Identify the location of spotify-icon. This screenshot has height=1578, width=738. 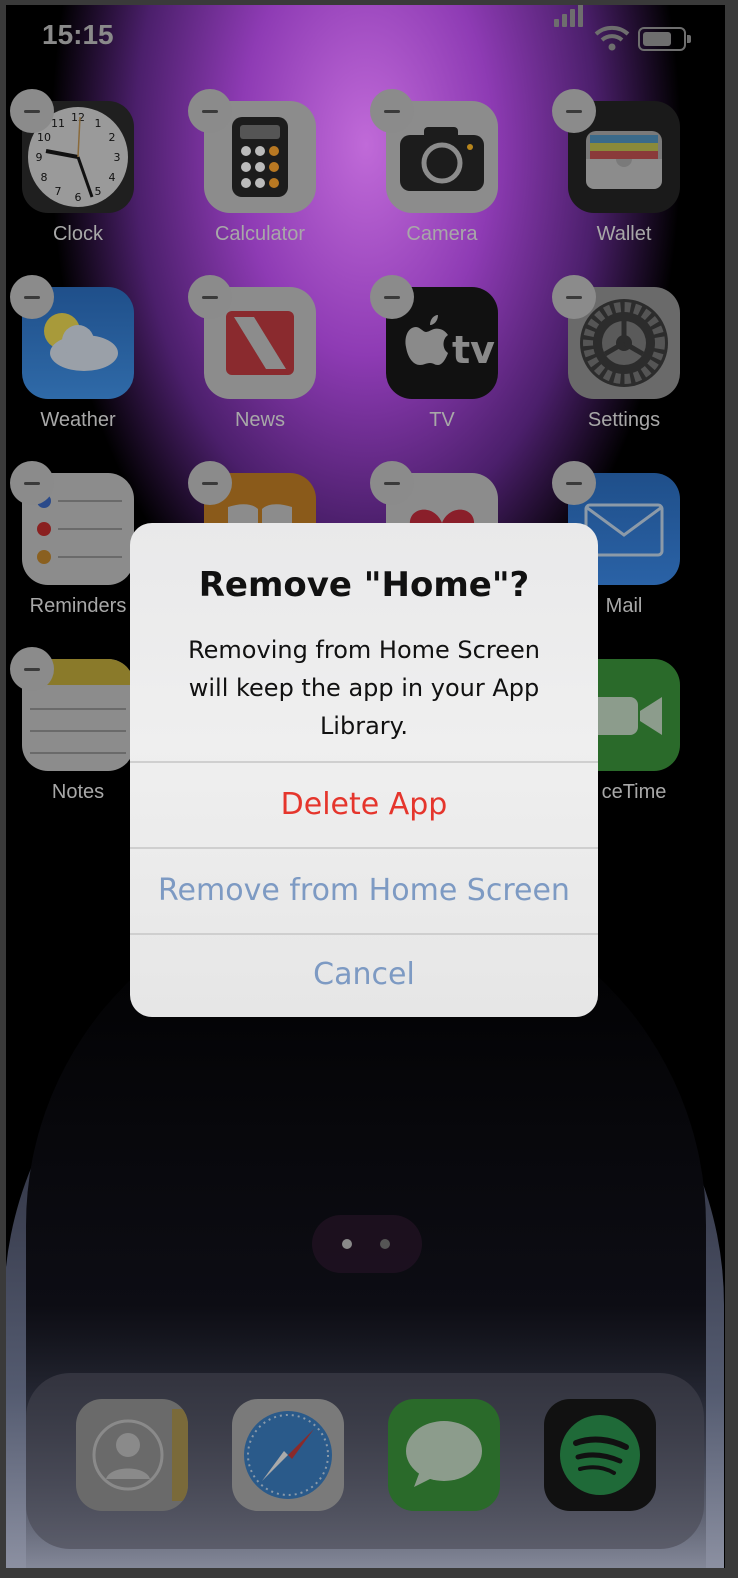
(600, 1455).